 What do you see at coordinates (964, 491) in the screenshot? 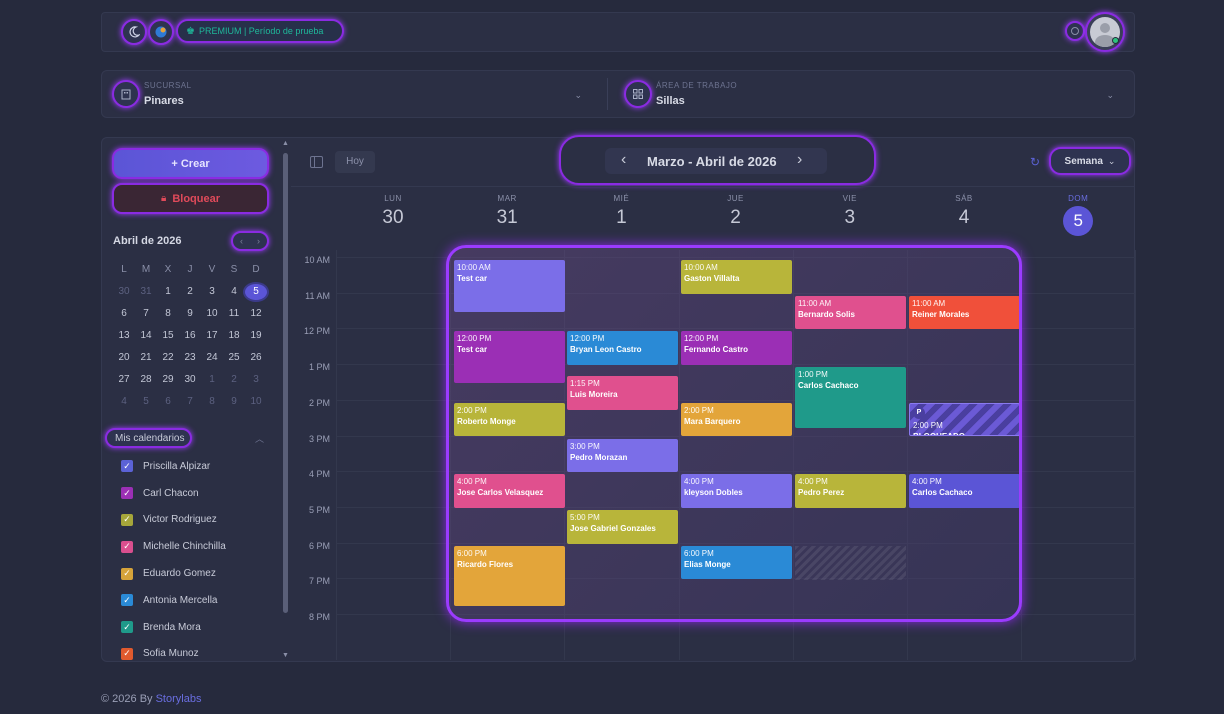
I see `calendar-event: 4:00 PM Carlos Cachaco` at bounding box center [964, 491].